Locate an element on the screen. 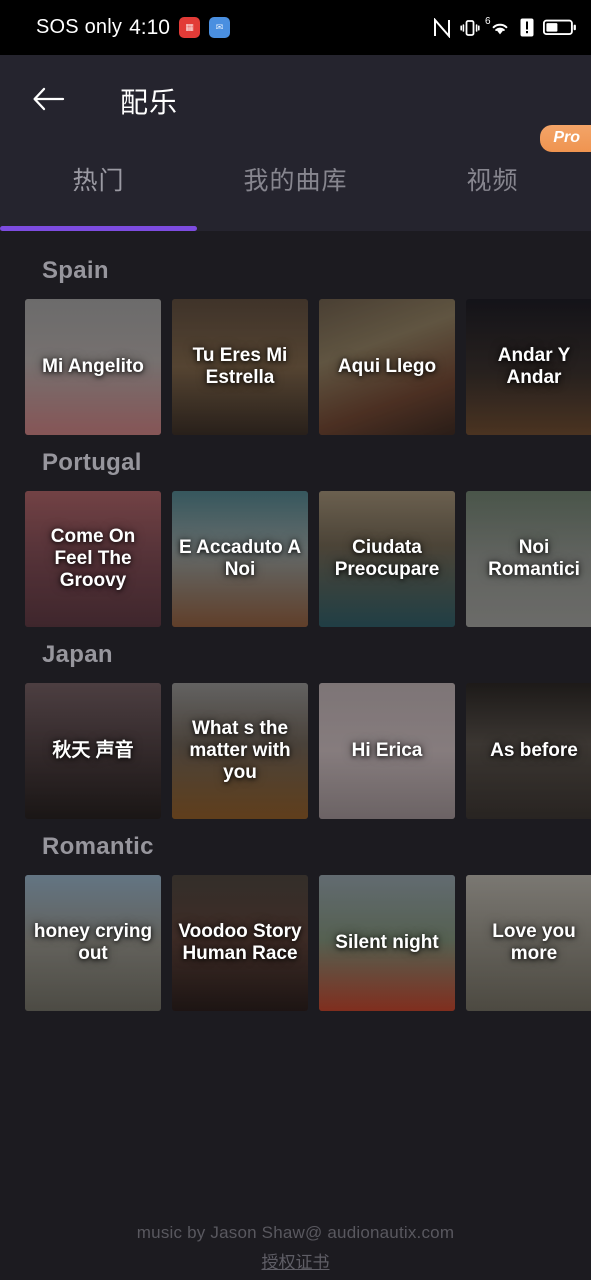  pro-badge: Pro is located at coordinates (565, 138).